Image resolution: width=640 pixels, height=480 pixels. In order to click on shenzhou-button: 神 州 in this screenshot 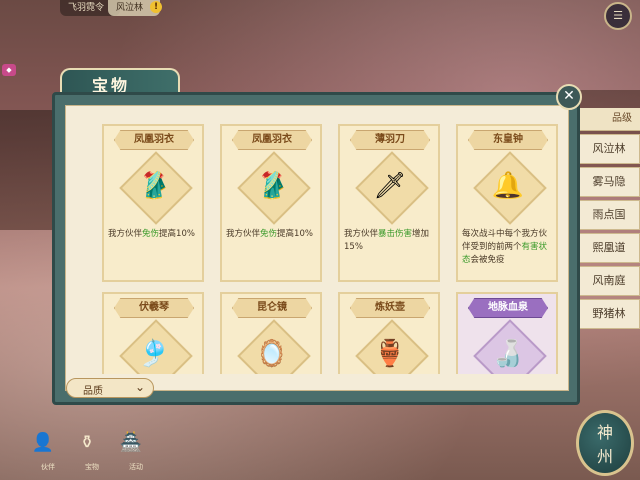, I will do `click(605, 443)`.